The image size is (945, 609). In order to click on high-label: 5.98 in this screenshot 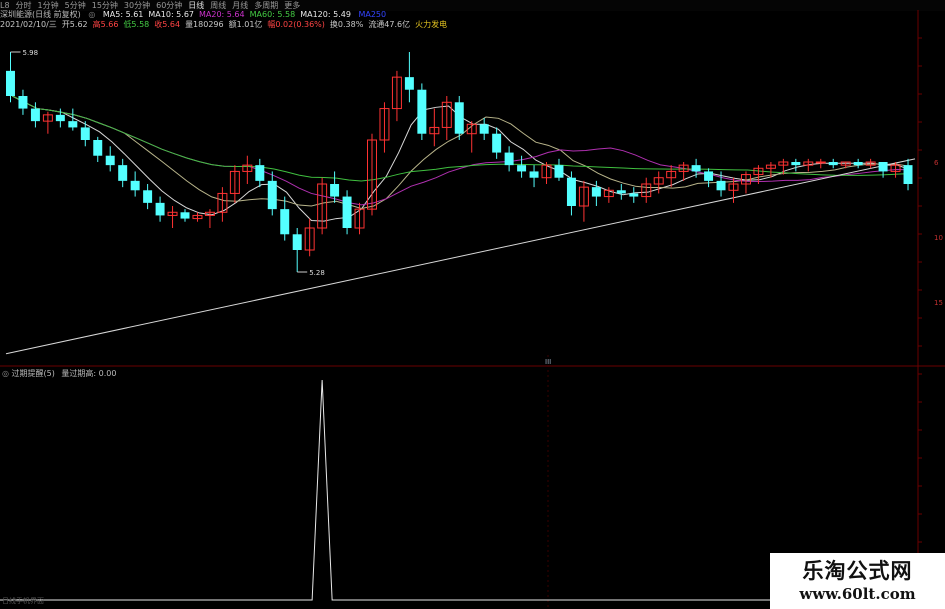, I will do `click(30, 53)`.